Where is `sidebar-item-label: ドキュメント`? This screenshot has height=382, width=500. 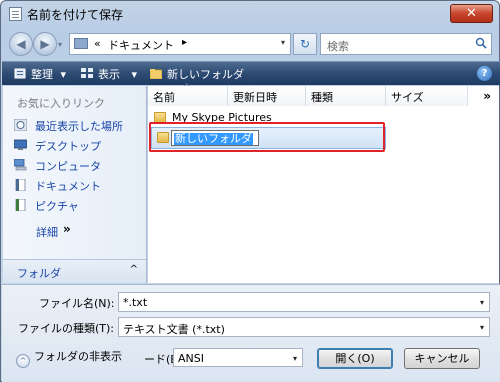 sidebar-item-label: ドキュメント is located at coordinates (68, 186).